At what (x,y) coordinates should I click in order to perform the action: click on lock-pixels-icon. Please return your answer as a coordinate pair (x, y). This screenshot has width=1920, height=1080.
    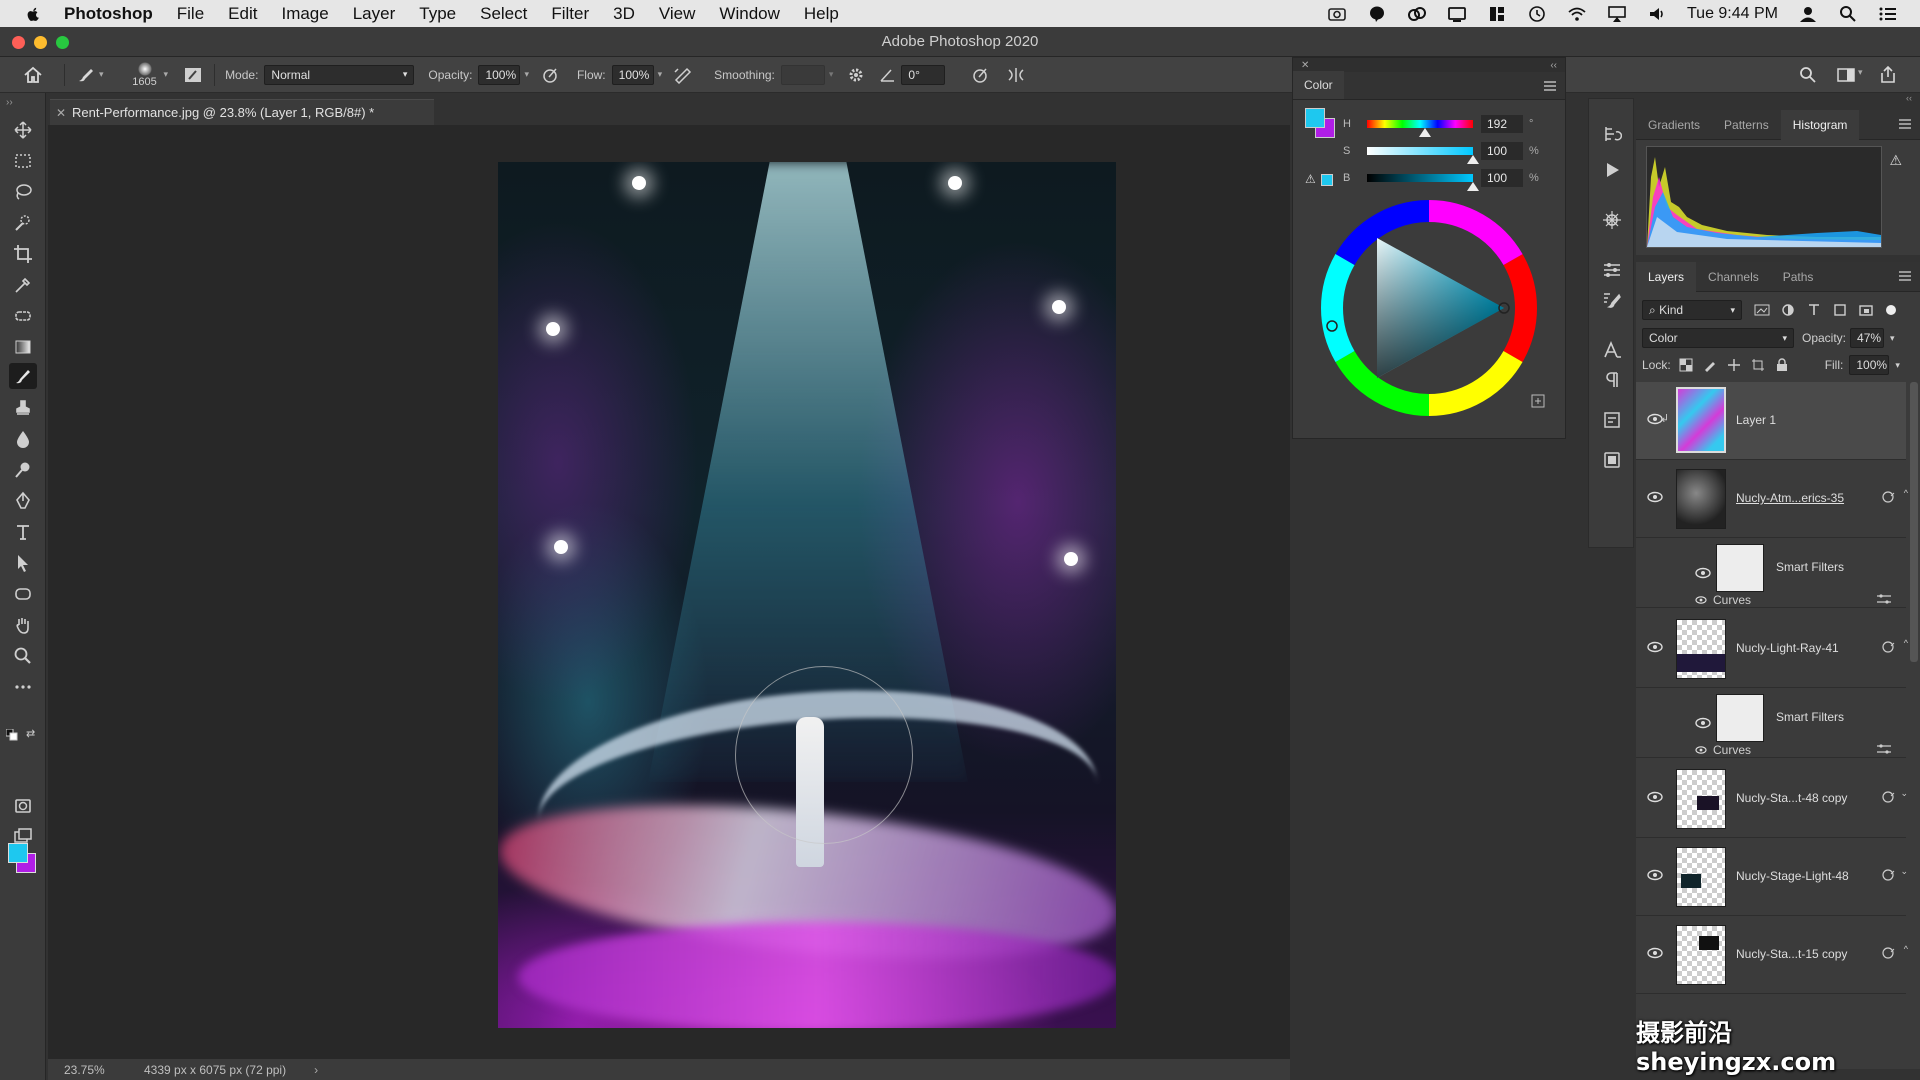
    Looking at the image, I should click on (1710, 365).